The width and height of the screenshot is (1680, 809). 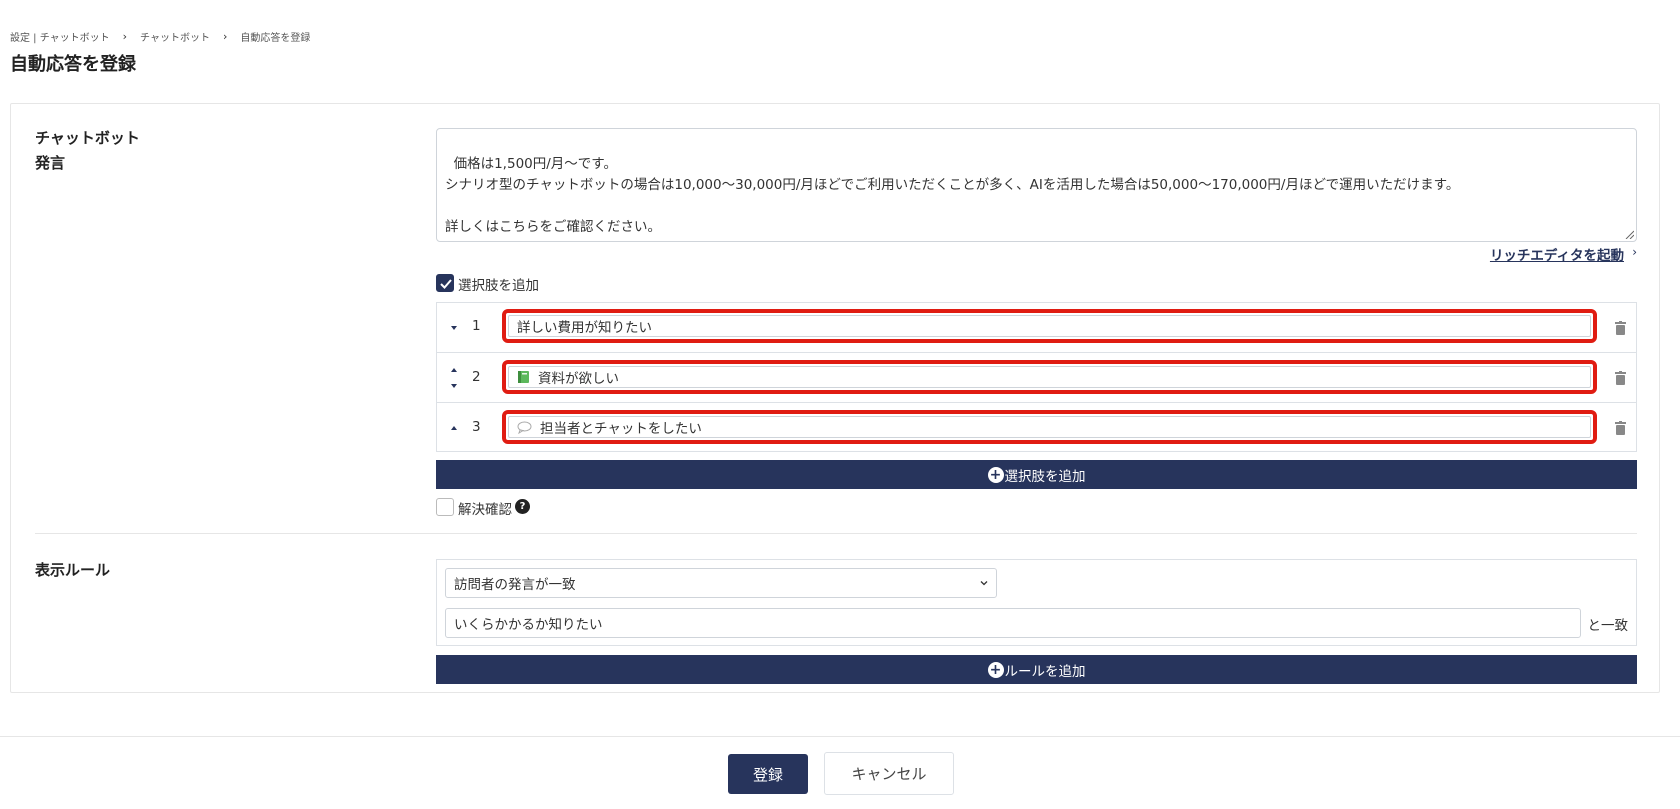 What do you see at coordinates (524, 427) in the screenshot?
I see `speech-bubble-icon` at bounding box center [524, 427].